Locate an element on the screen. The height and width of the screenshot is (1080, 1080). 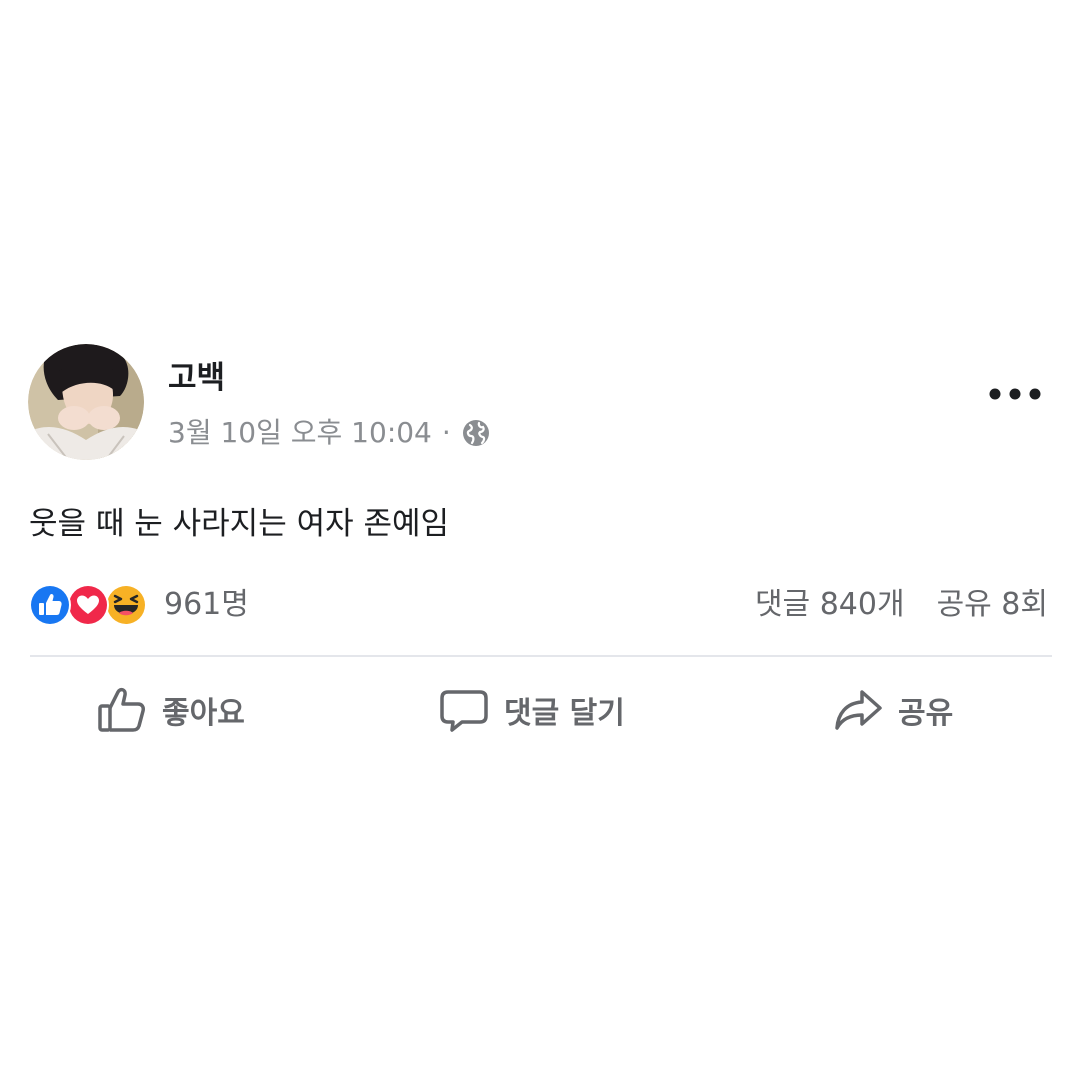
comment-button-label: 댓글 달기 is located at coordinates (564, 713).